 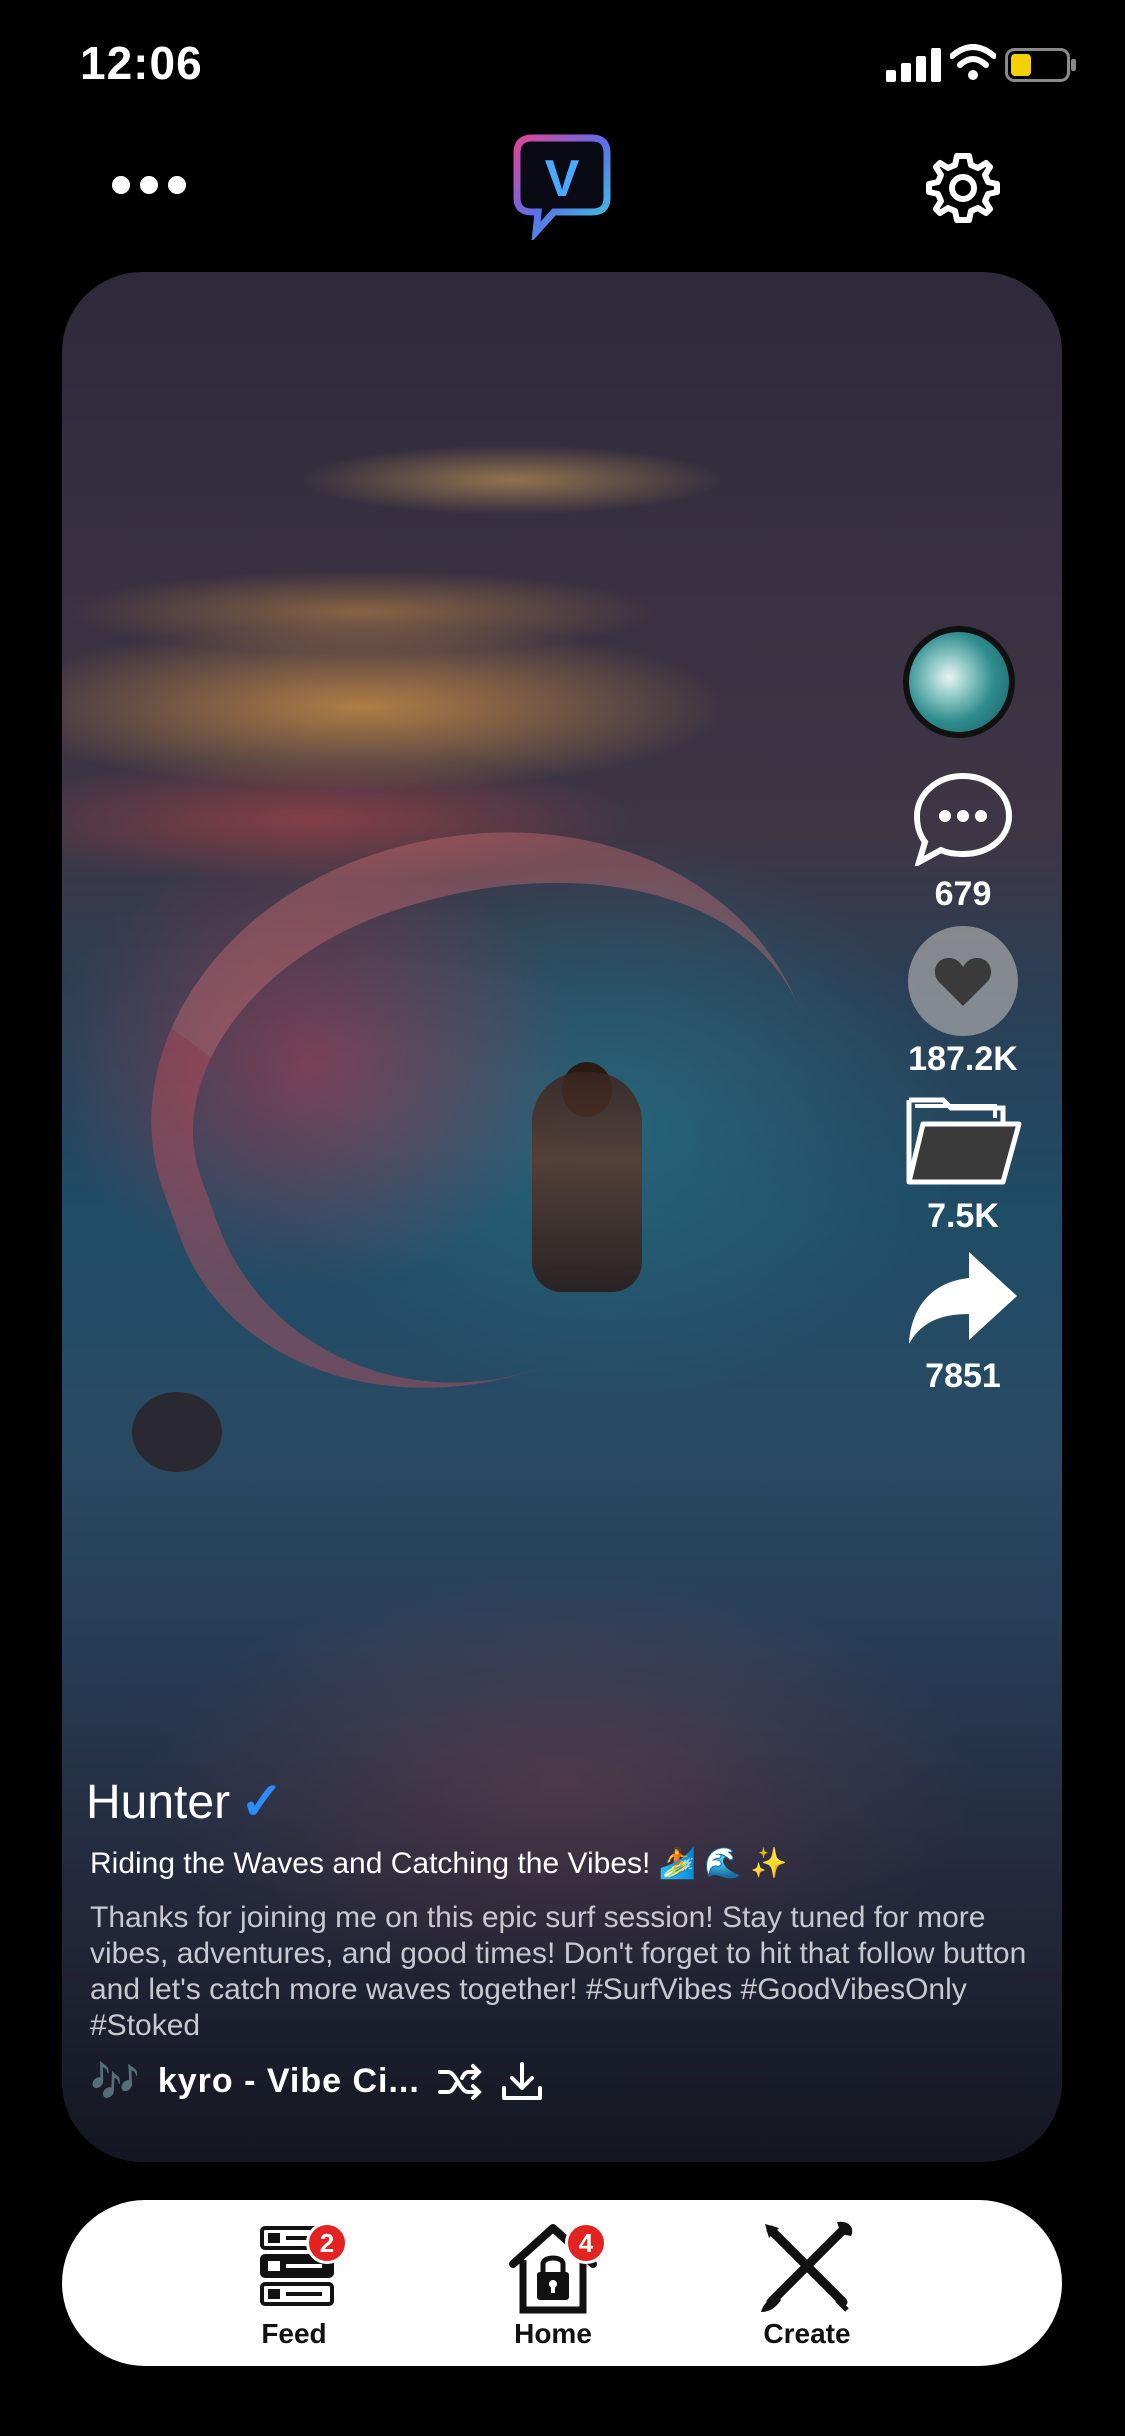 I want to click on save-button: 7.5K, so click(x=963, y=1165).